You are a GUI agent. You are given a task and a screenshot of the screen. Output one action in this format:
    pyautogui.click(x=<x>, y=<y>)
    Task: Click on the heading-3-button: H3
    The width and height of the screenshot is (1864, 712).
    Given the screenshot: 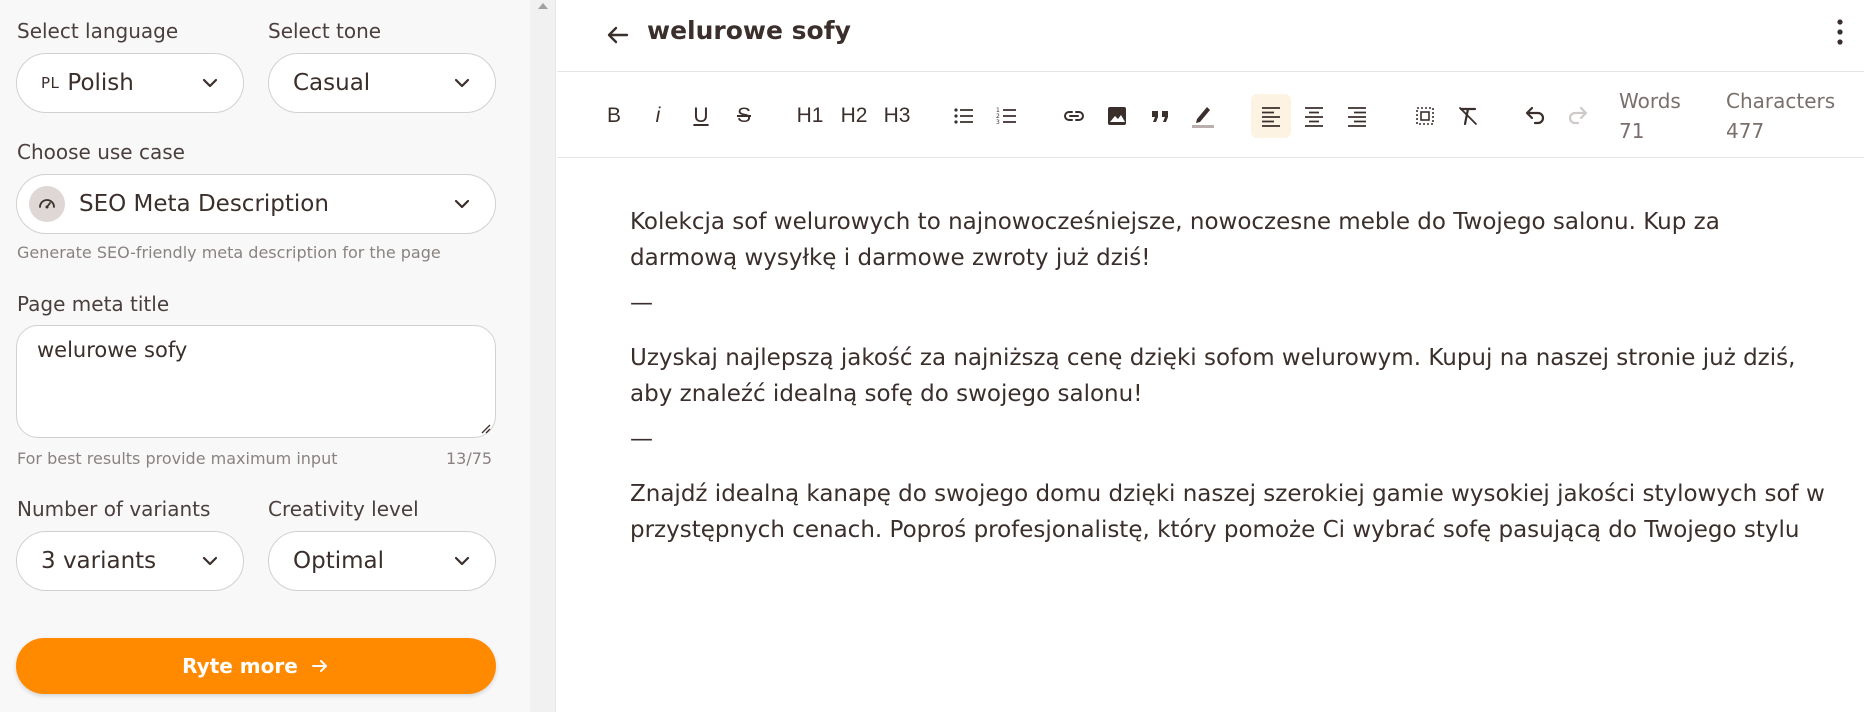 What is the action you would take?
    pyautogui.click(x=897, y=116)
    